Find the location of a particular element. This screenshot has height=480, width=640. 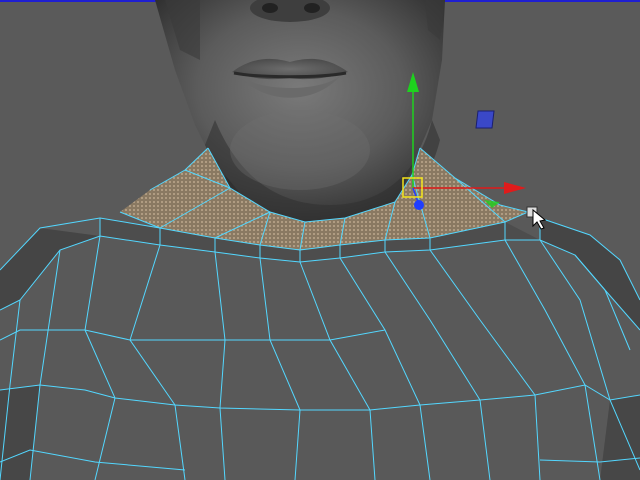

z-axis-arrow-icon is located at coordinates (419, 205).